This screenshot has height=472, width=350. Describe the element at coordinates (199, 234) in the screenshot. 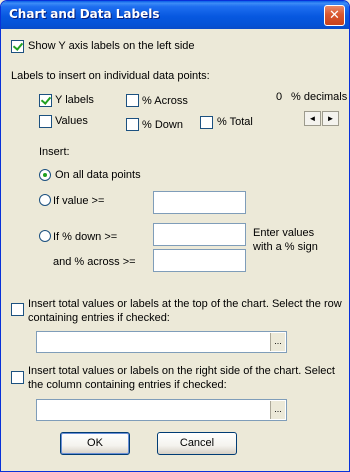

I see `if-pct-down-input` at that location.